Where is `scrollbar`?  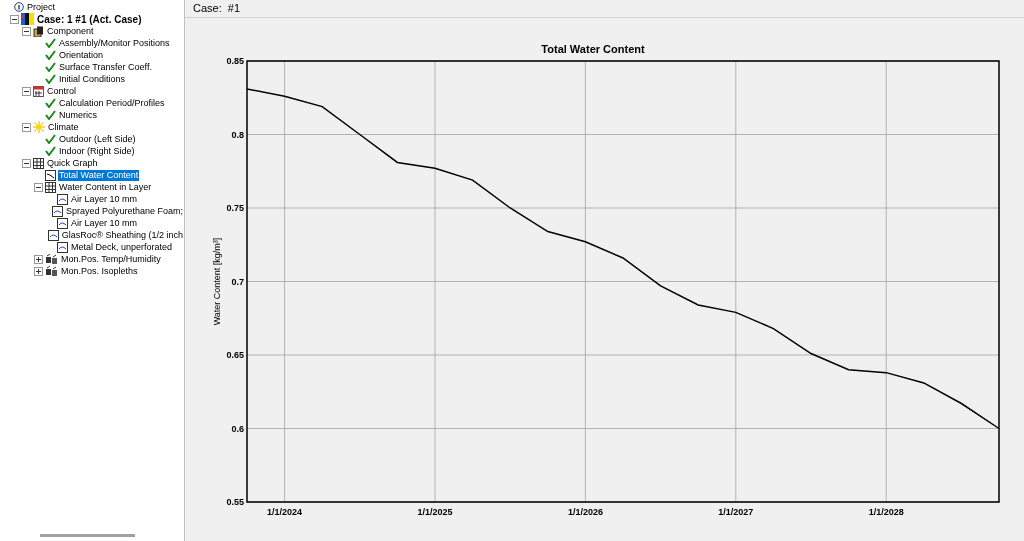
scrollbar is located at coordinates (87, 535).